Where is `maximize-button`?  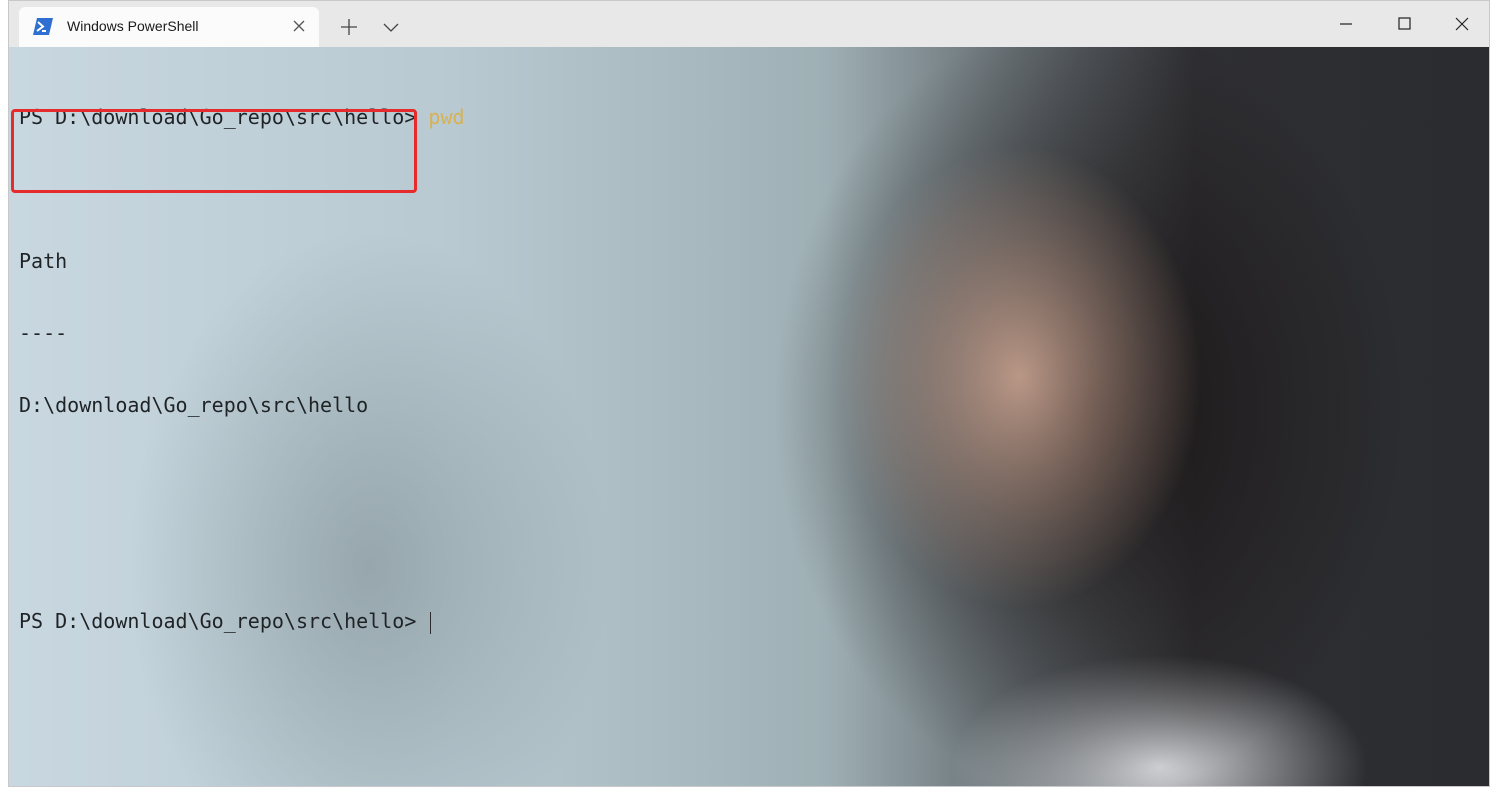
maximize-button is located at coordinates (1404, 24).